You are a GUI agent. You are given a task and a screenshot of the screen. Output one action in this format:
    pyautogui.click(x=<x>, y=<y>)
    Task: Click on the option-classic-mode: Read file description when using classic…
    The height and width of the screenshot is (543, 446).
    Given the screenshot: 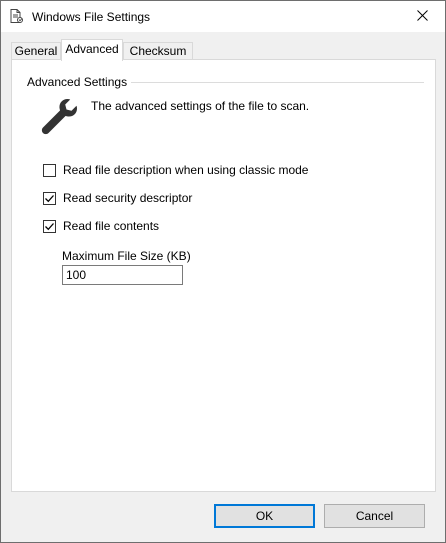 What is the action you would take?
    pyautogui.click(x=175, y=170)
    